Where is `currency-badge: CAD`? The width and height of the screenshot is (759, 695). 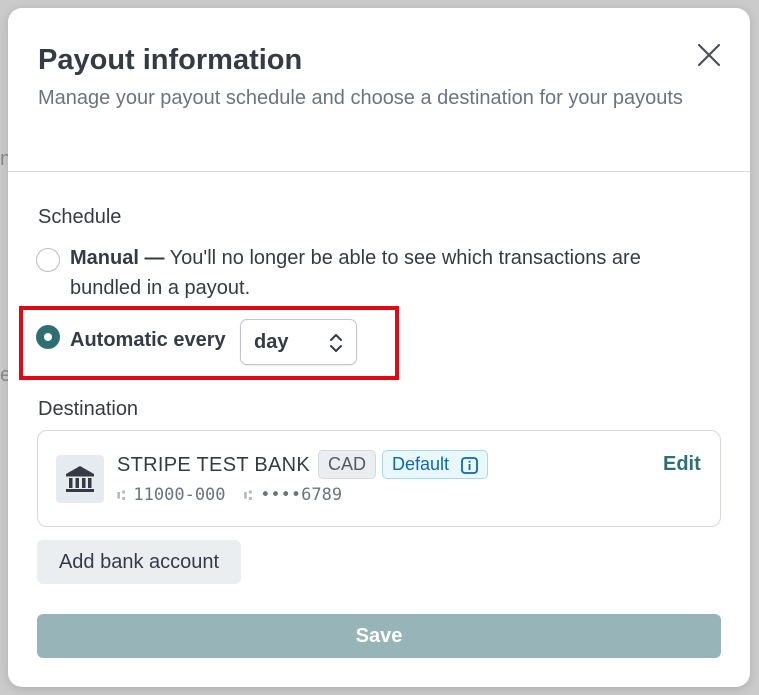 currency-badge: CAD is located at coordinates (347, 464).